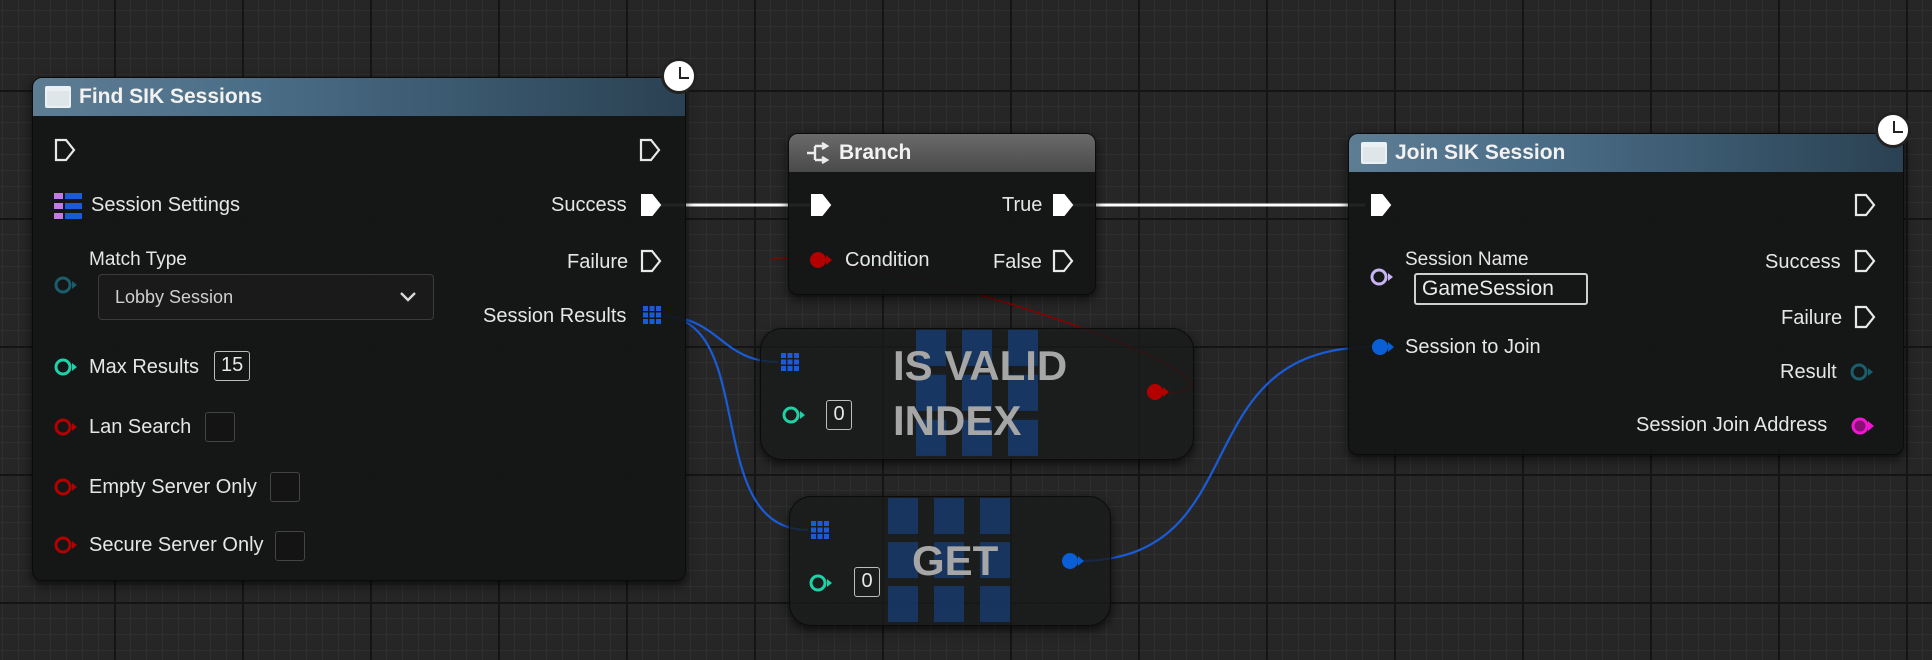 Image resolution: width=1932 pixels, height=660 pixels. Describe the element at coordinates (285, 487) in the screenshot. I see `empty-server-only-checkbox` at that location.